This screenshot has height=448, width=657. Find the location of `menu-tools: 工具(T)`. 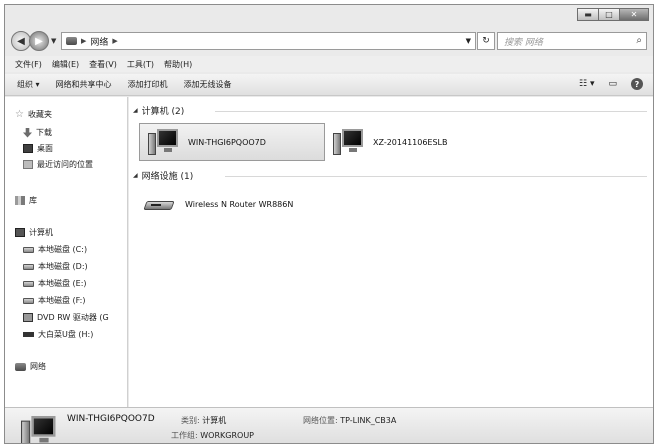

menu-tools: 工具(T) is located at coordinates (140, 64).